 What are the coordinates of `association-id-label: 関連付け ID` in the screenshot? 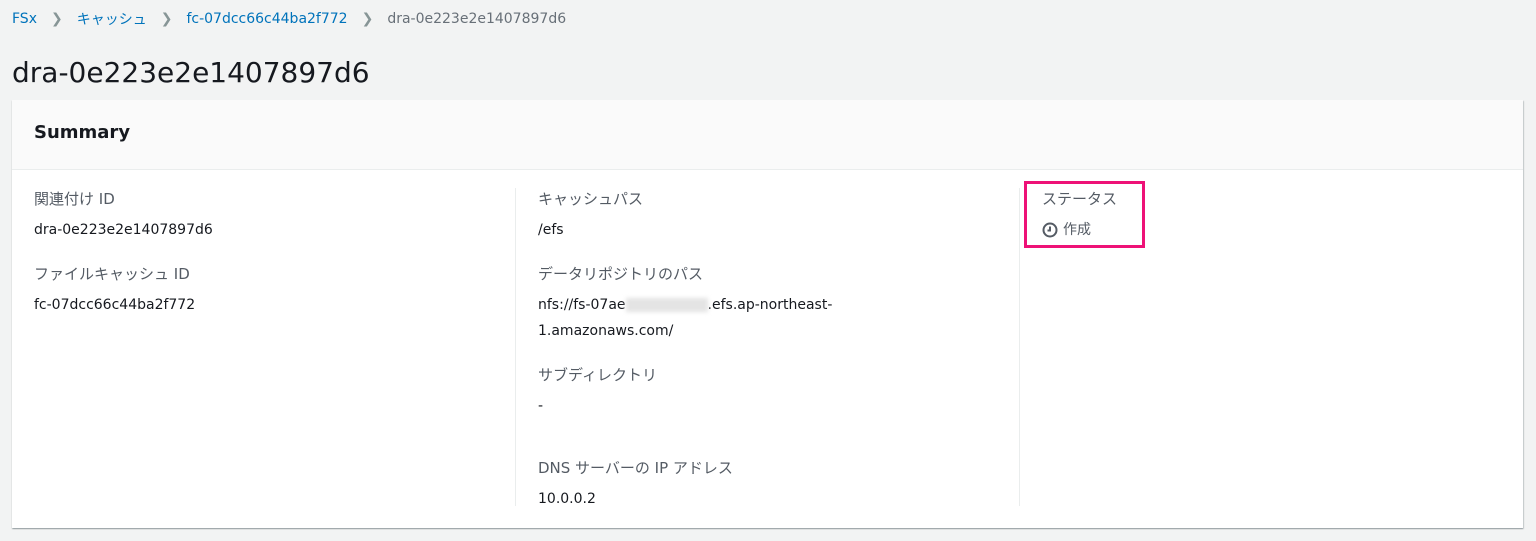 It's located at (74, 199).